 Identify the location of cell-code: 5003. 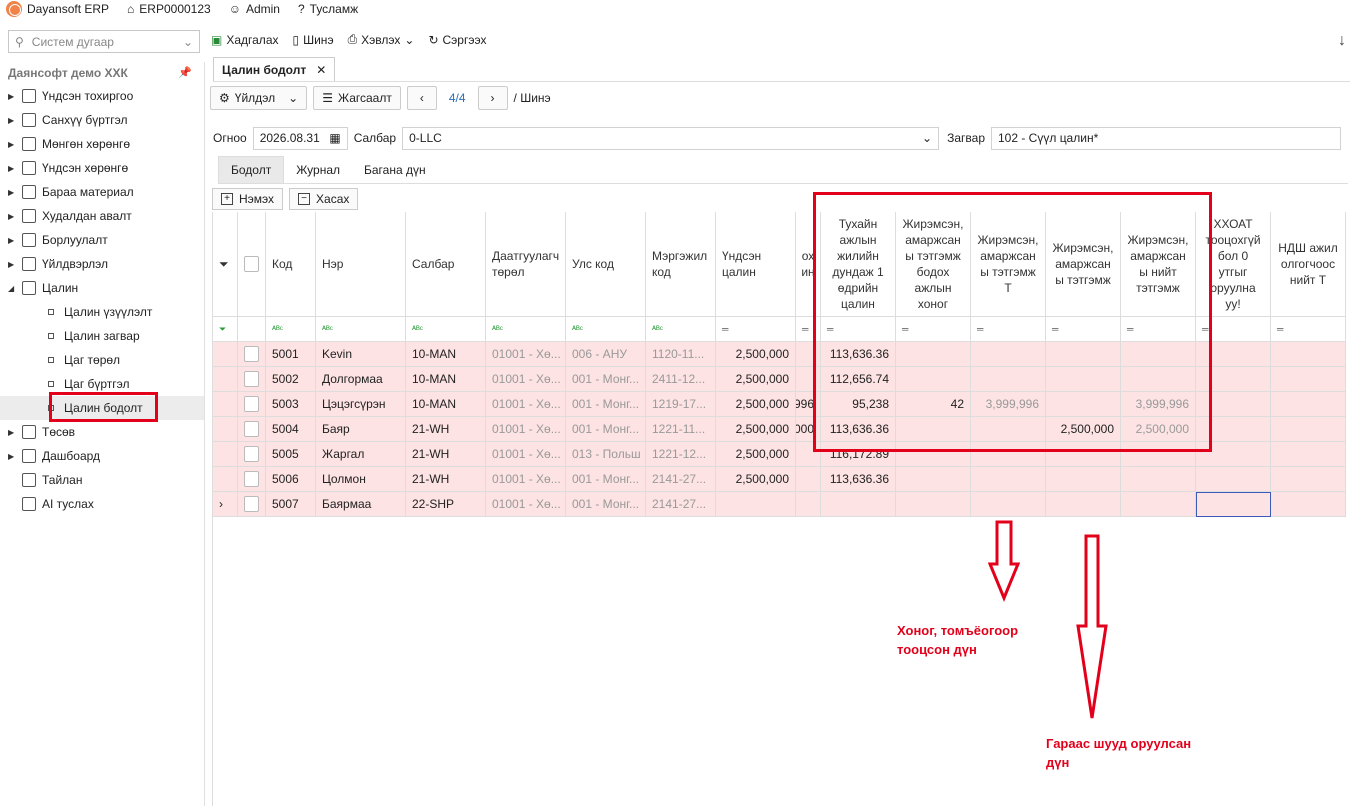
(291, 404).